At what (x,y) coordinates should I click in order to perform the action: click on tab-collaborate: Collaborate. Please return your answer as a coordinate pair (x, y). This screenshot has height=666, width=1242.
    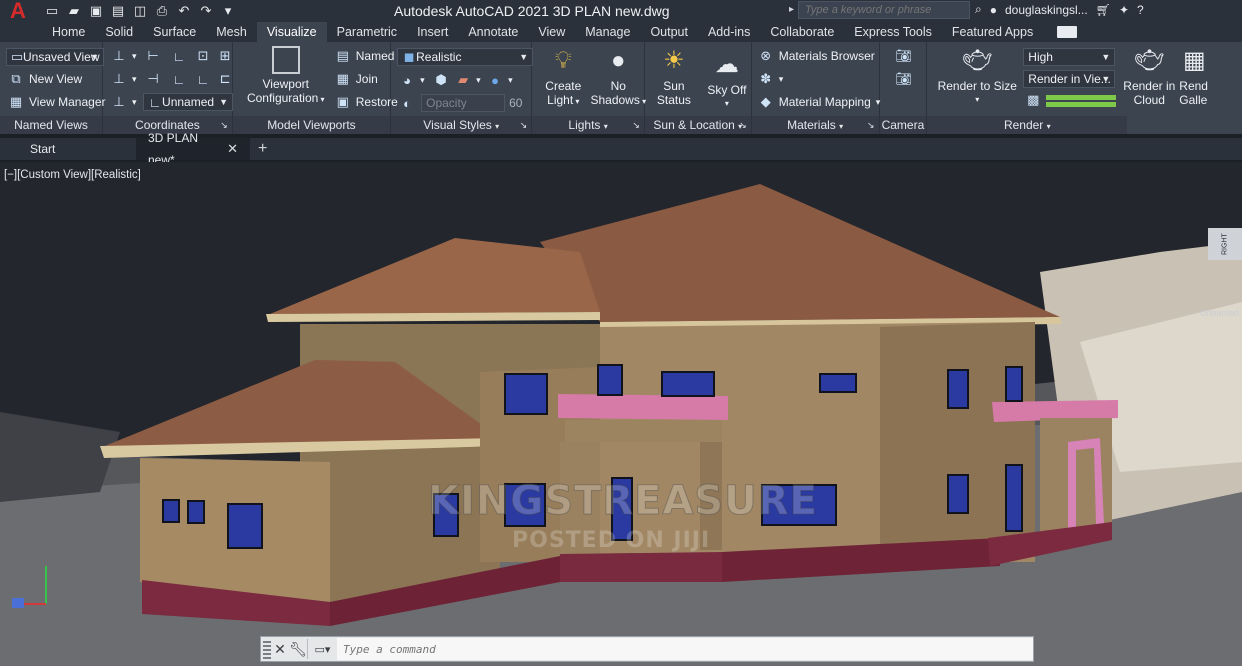
    Looking at the image, I should click on (802, 32).